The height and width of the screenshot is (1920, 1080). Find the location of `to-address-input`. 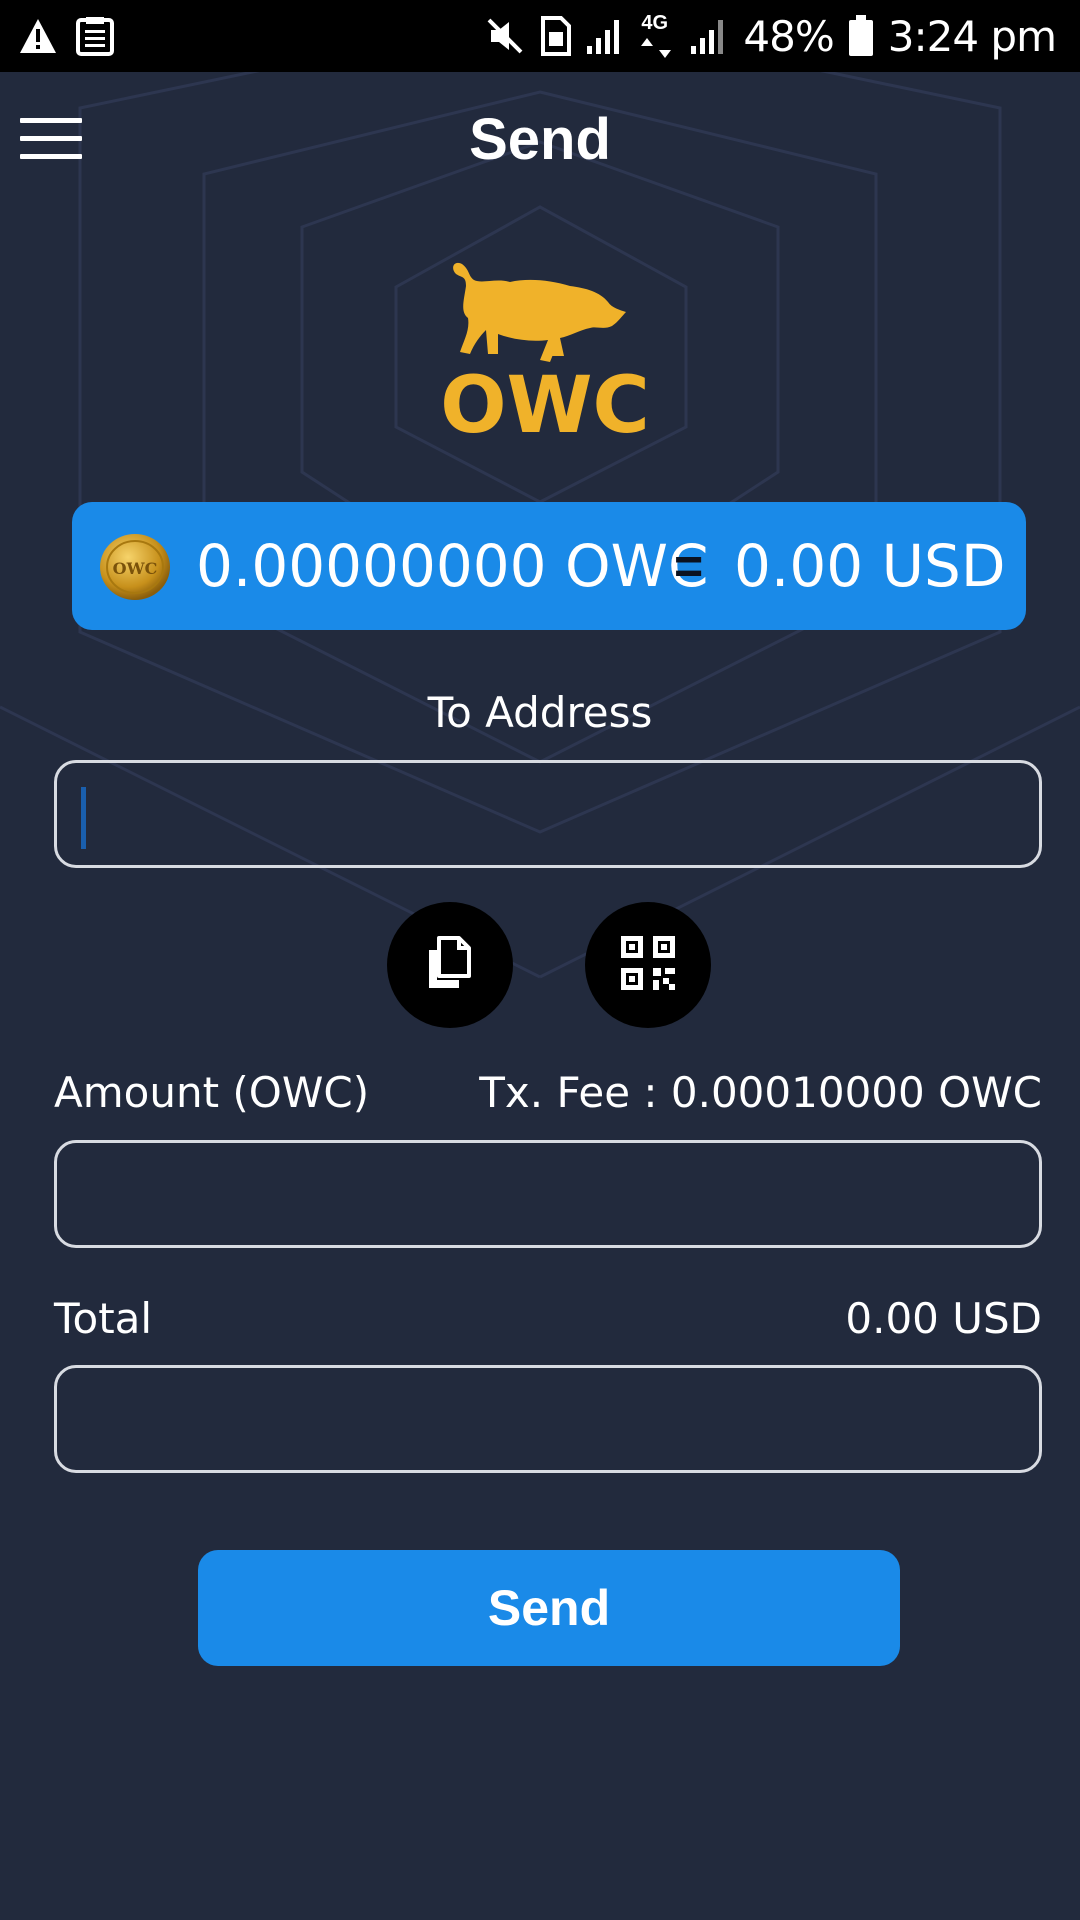

to-address-input is located at coordinates (548, 814).